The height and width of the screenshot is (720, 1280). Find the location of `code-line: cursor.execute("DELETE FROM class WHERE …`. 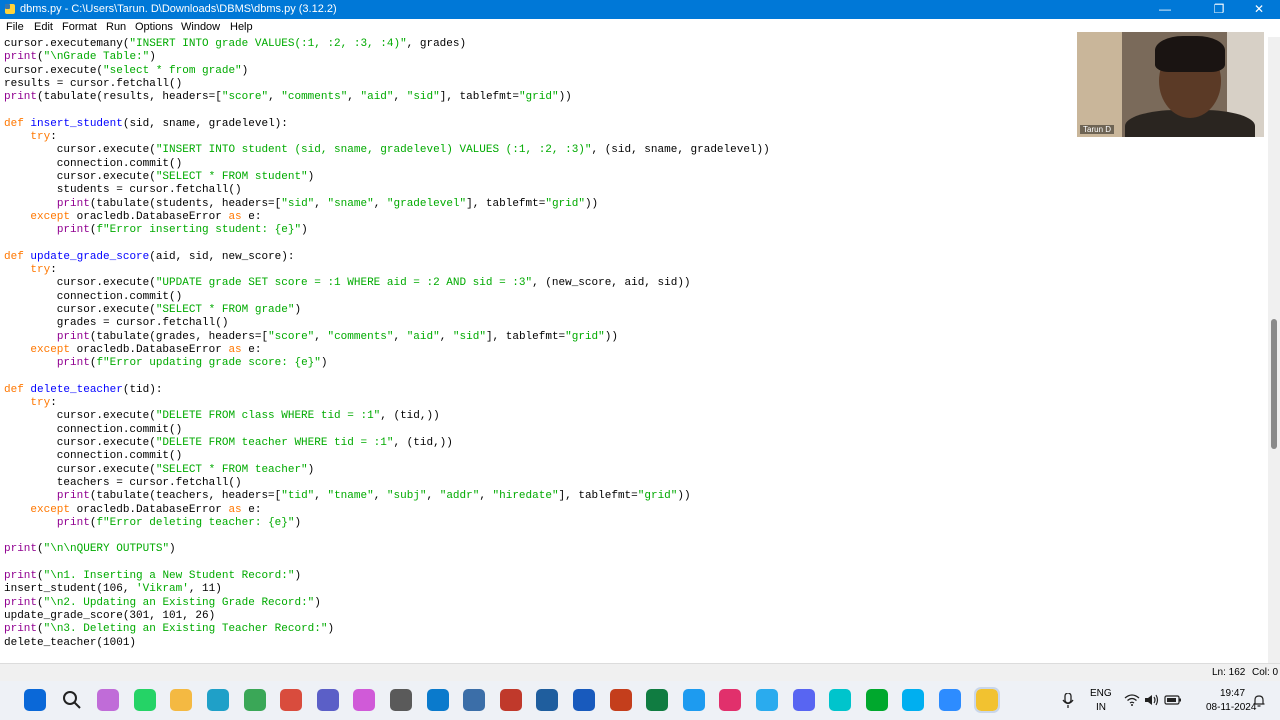

code-line: cursor.execute("DELETE FROM class WHERE … is located at coordinates (222, 416).